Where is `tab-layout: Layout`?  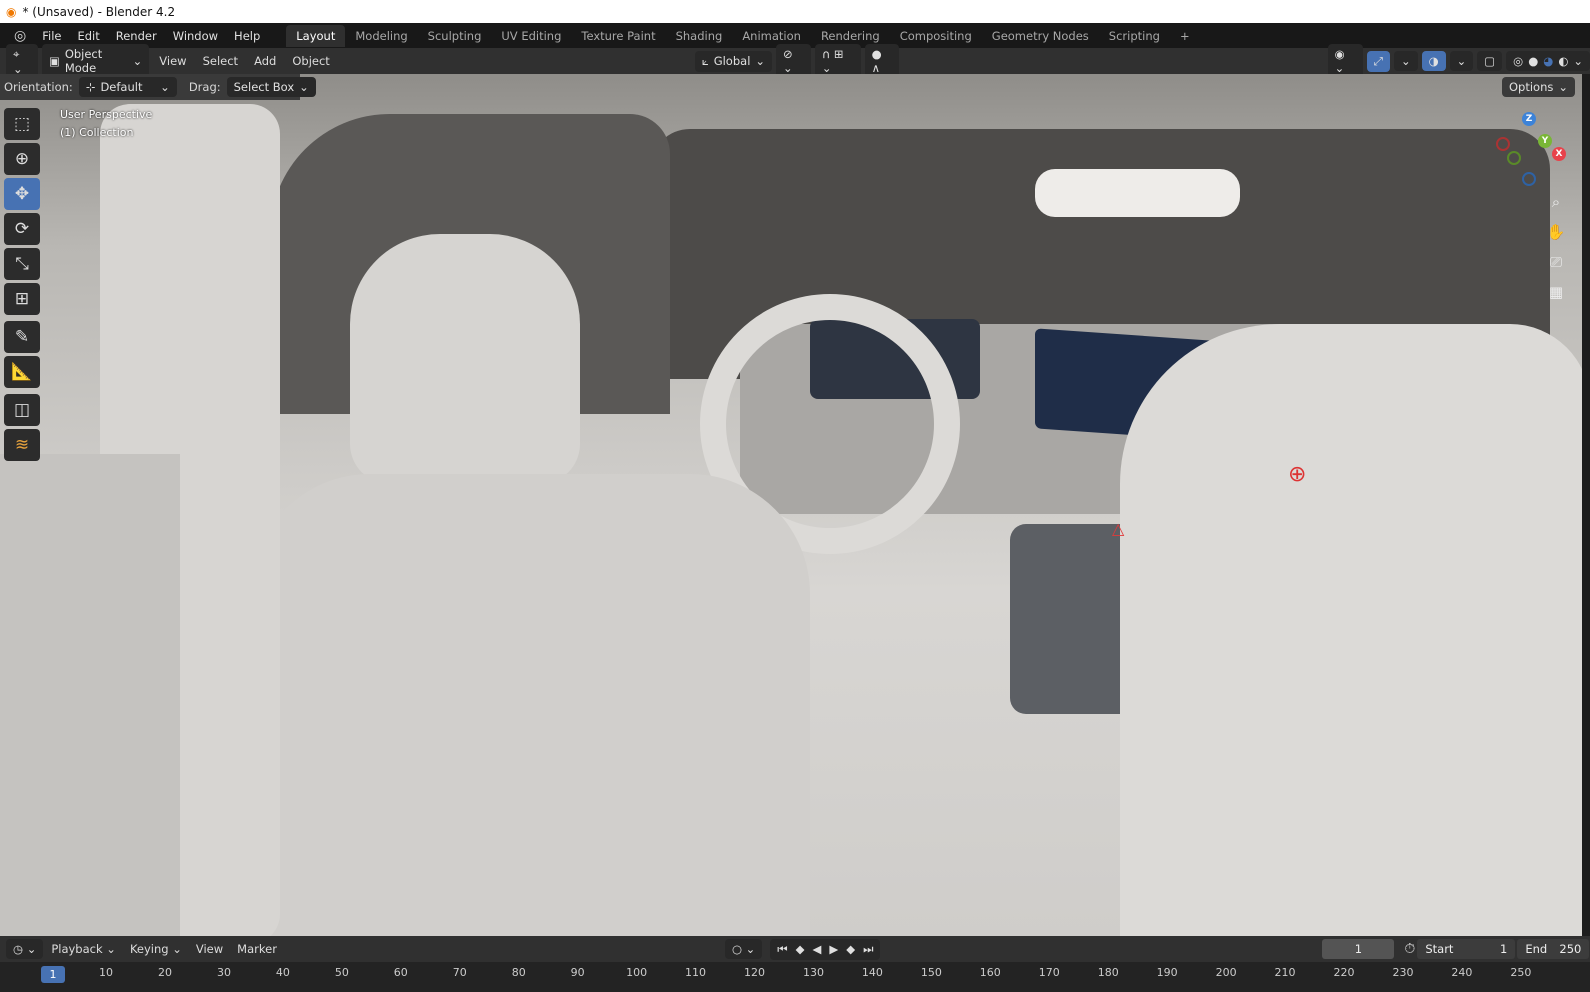 tab-layout: Layout is located at coordinates (316, 35).